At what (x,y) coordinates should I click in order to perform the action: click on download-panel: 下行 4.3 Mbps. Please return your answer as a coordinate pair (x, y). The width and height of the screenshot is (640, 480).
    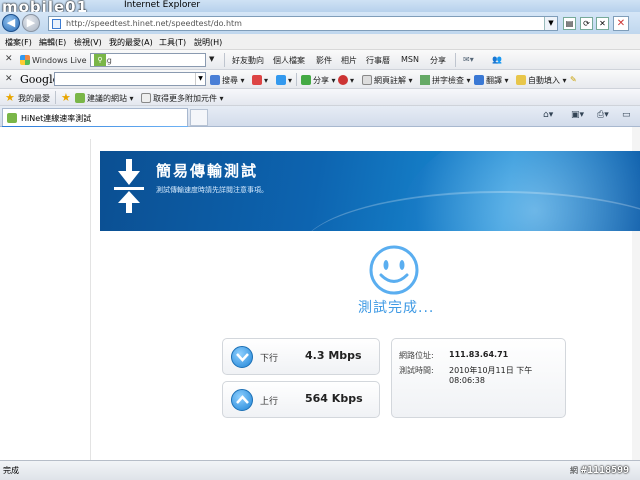
    Looking at the image, I should click on (301, 356).